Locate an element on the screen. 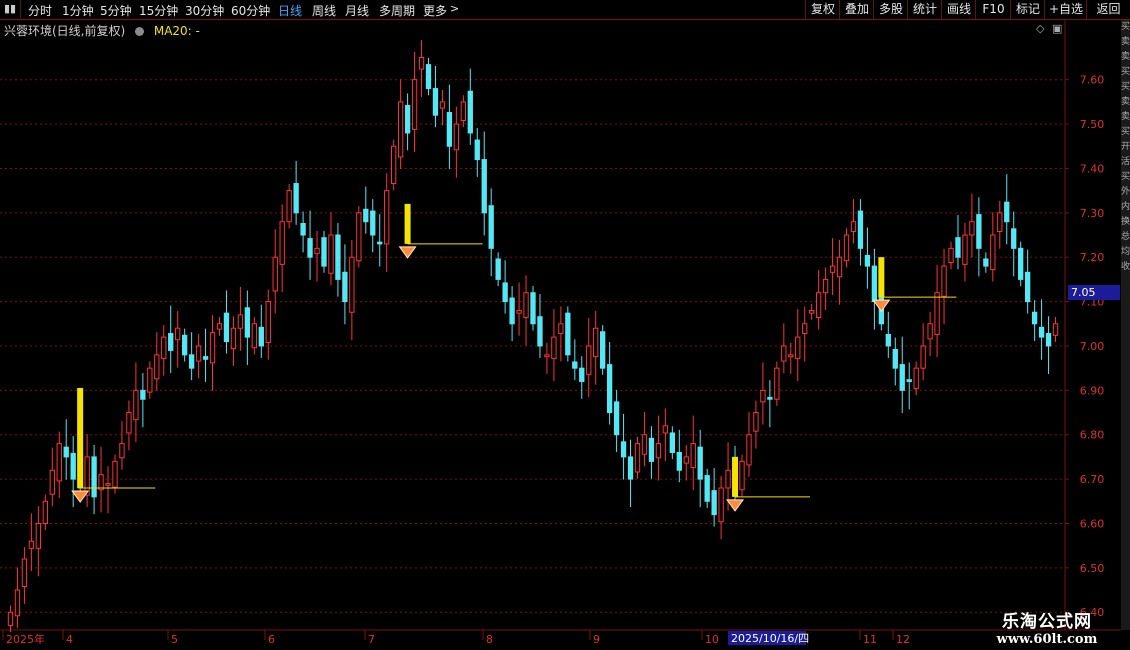  buy-signal is located at coordinates (440, 231).